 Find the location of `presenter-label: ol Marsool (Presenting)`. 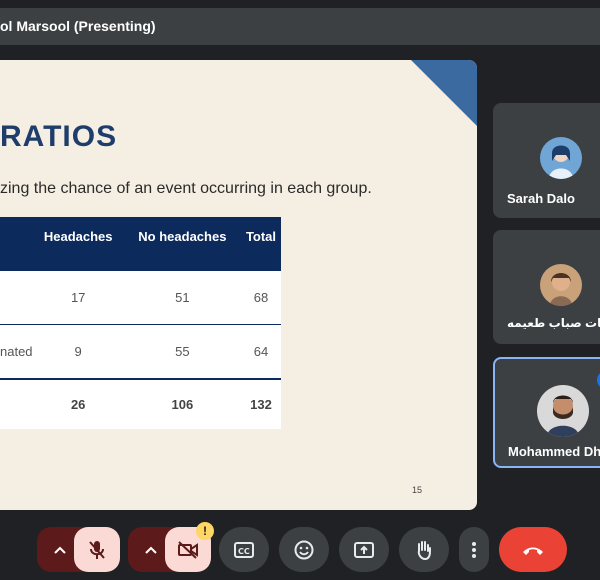

presenter-label: ol Marsool (Presenting) is located at coordinates (78, 26).